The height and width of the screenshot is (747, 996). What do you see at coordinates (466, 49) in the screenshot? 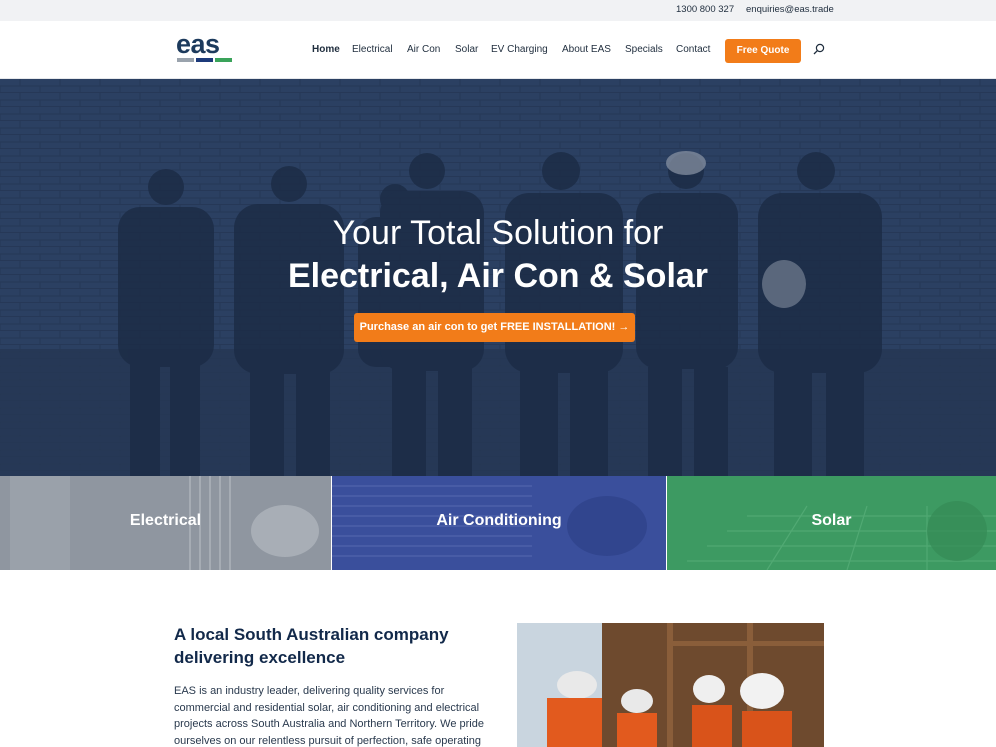
I see `nav-solar: Solar` at bounding box center [466, 49].